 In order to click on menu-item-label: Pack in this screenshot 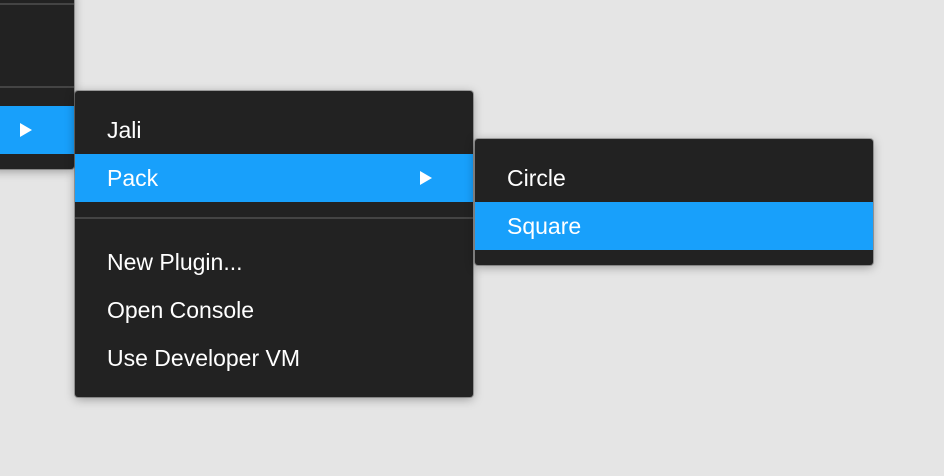, I will do `click(133, 178)`.